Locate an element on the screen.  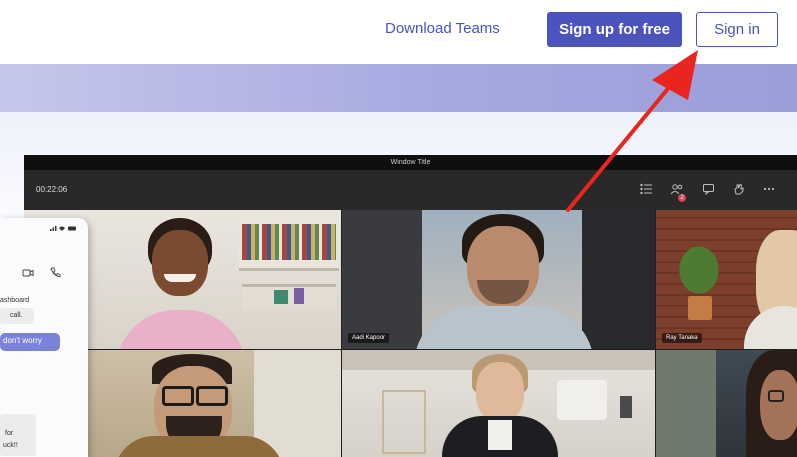
hero-band is located at coordinates (398, 88).